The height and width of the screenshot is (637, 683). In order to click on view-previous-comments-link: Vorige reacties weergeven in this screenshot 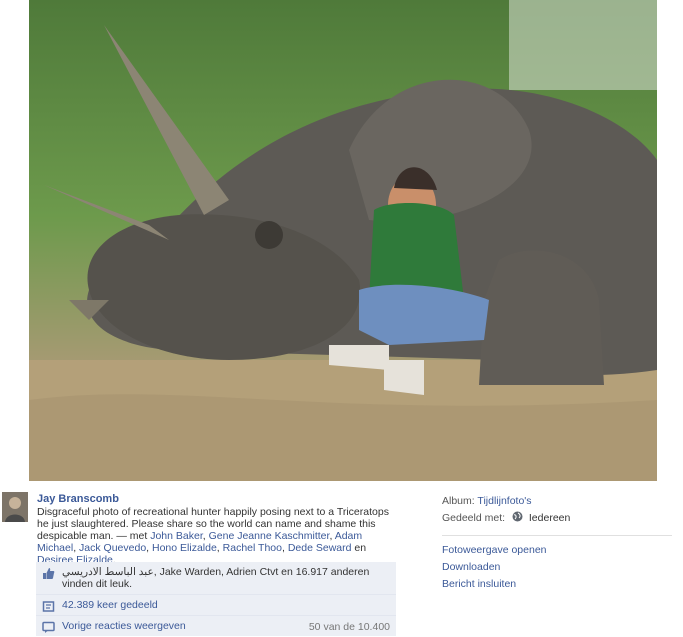, I will do `click(124, 626)`.